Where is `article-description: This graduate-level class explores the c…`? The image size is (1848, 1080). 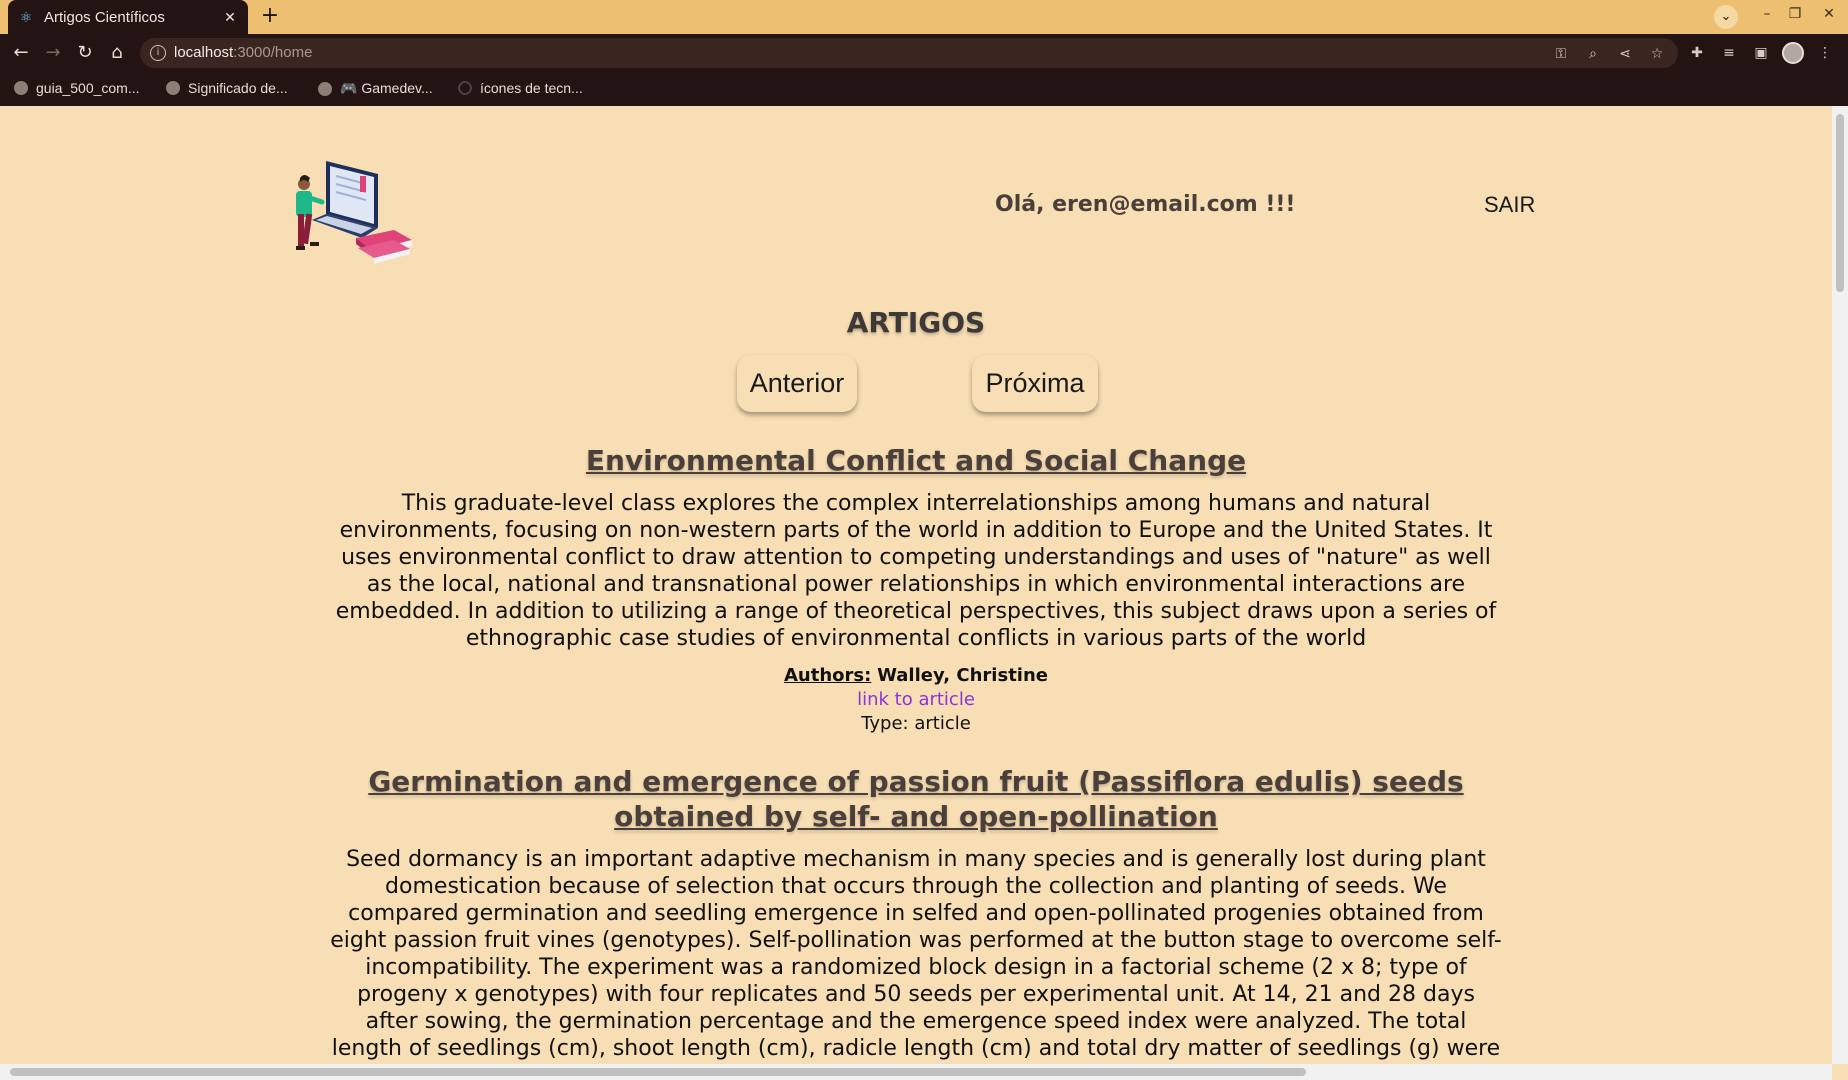
article-description: This graduate-level class explores the c… is located at coordinates (916, 571).